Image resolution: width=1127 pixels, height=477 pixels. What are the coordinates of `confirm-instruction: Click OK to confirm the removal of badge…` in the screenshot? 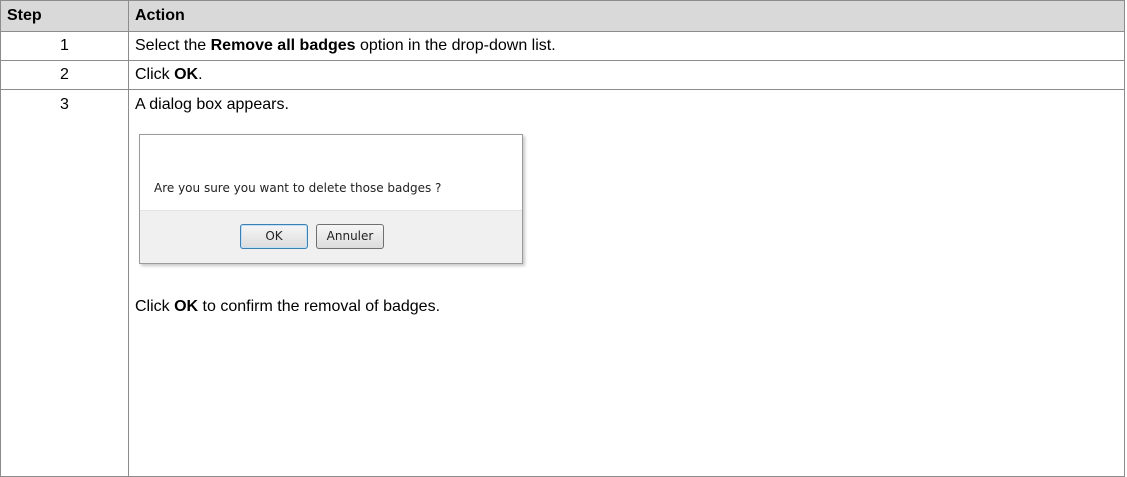 It's located at (629, 307).